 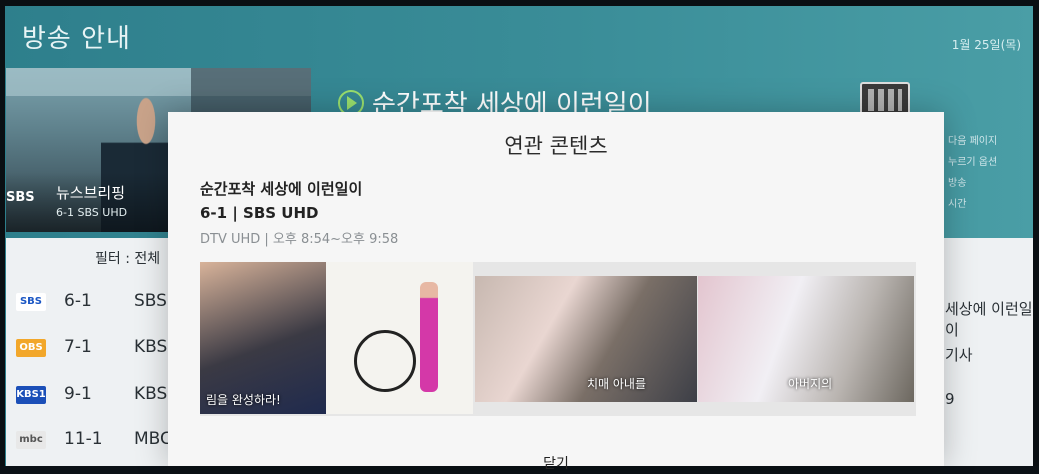 What do you see at coordinates (83, 439) in the screenshot?
I see `channel-number: 11-1` at bounding box center [83, 439].